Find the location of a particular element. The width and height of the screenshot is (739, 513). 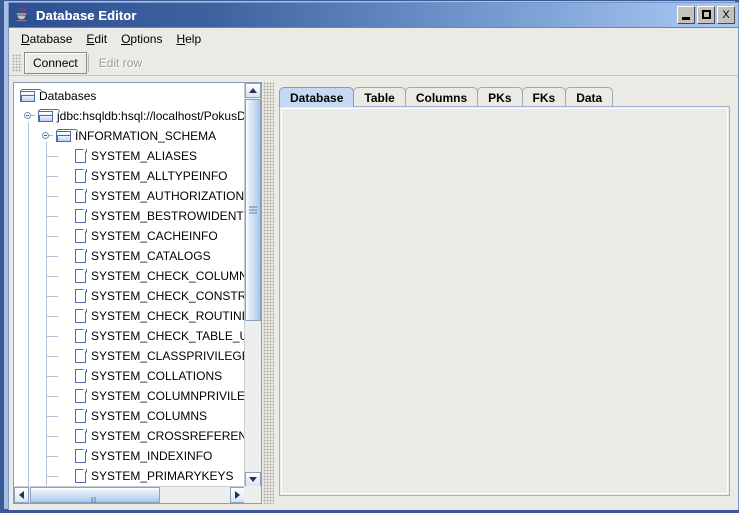

horizontal-scroll-thumb is located at coordinates (95, 495).